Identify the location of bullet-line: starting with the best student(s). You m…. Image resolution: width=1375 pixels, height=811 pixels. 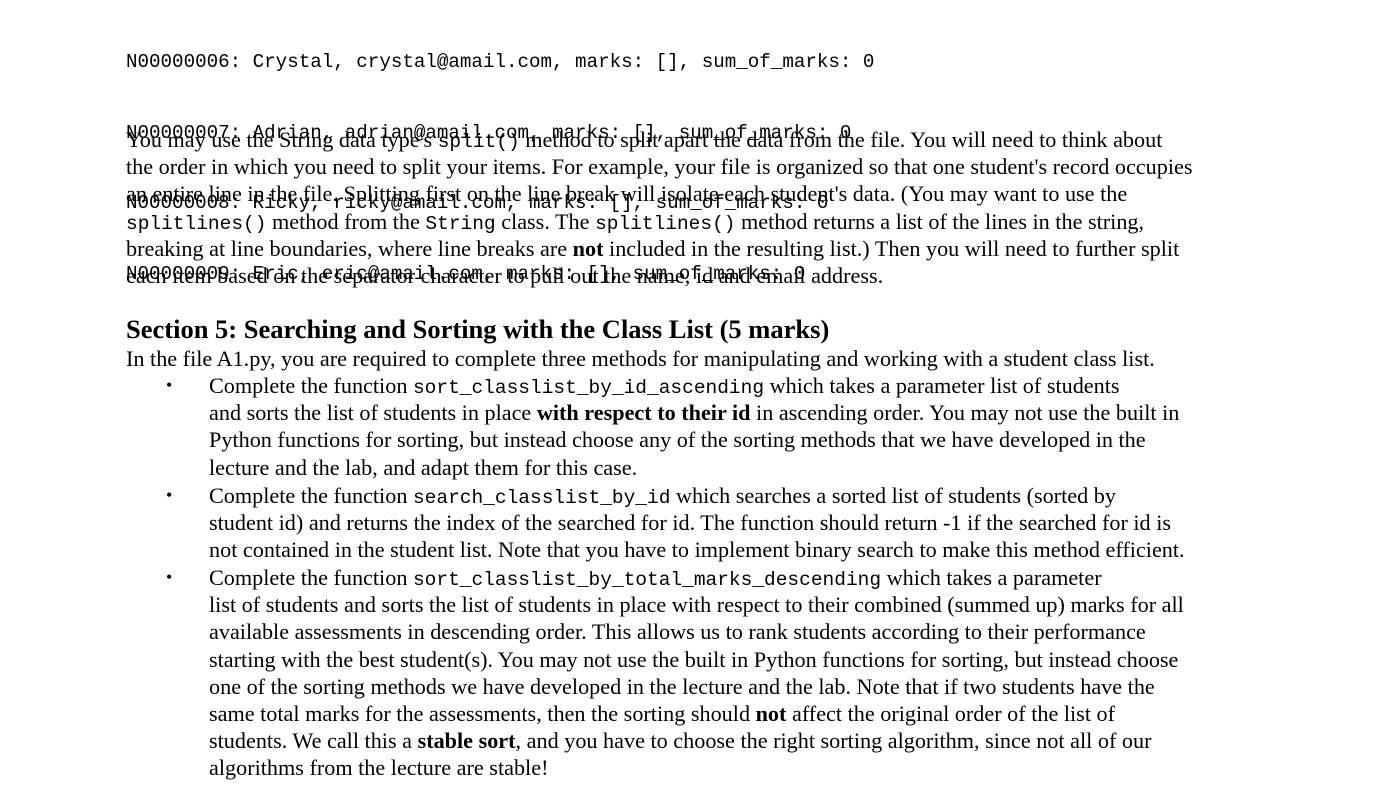
(694, 659).